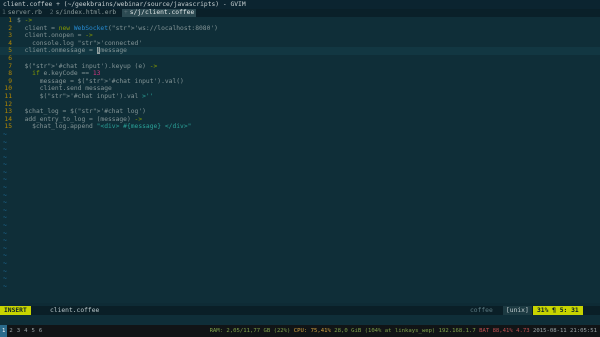 The image size is (600, 337). I want to click on cpu-usage: 75,41%, so click(320, 331).